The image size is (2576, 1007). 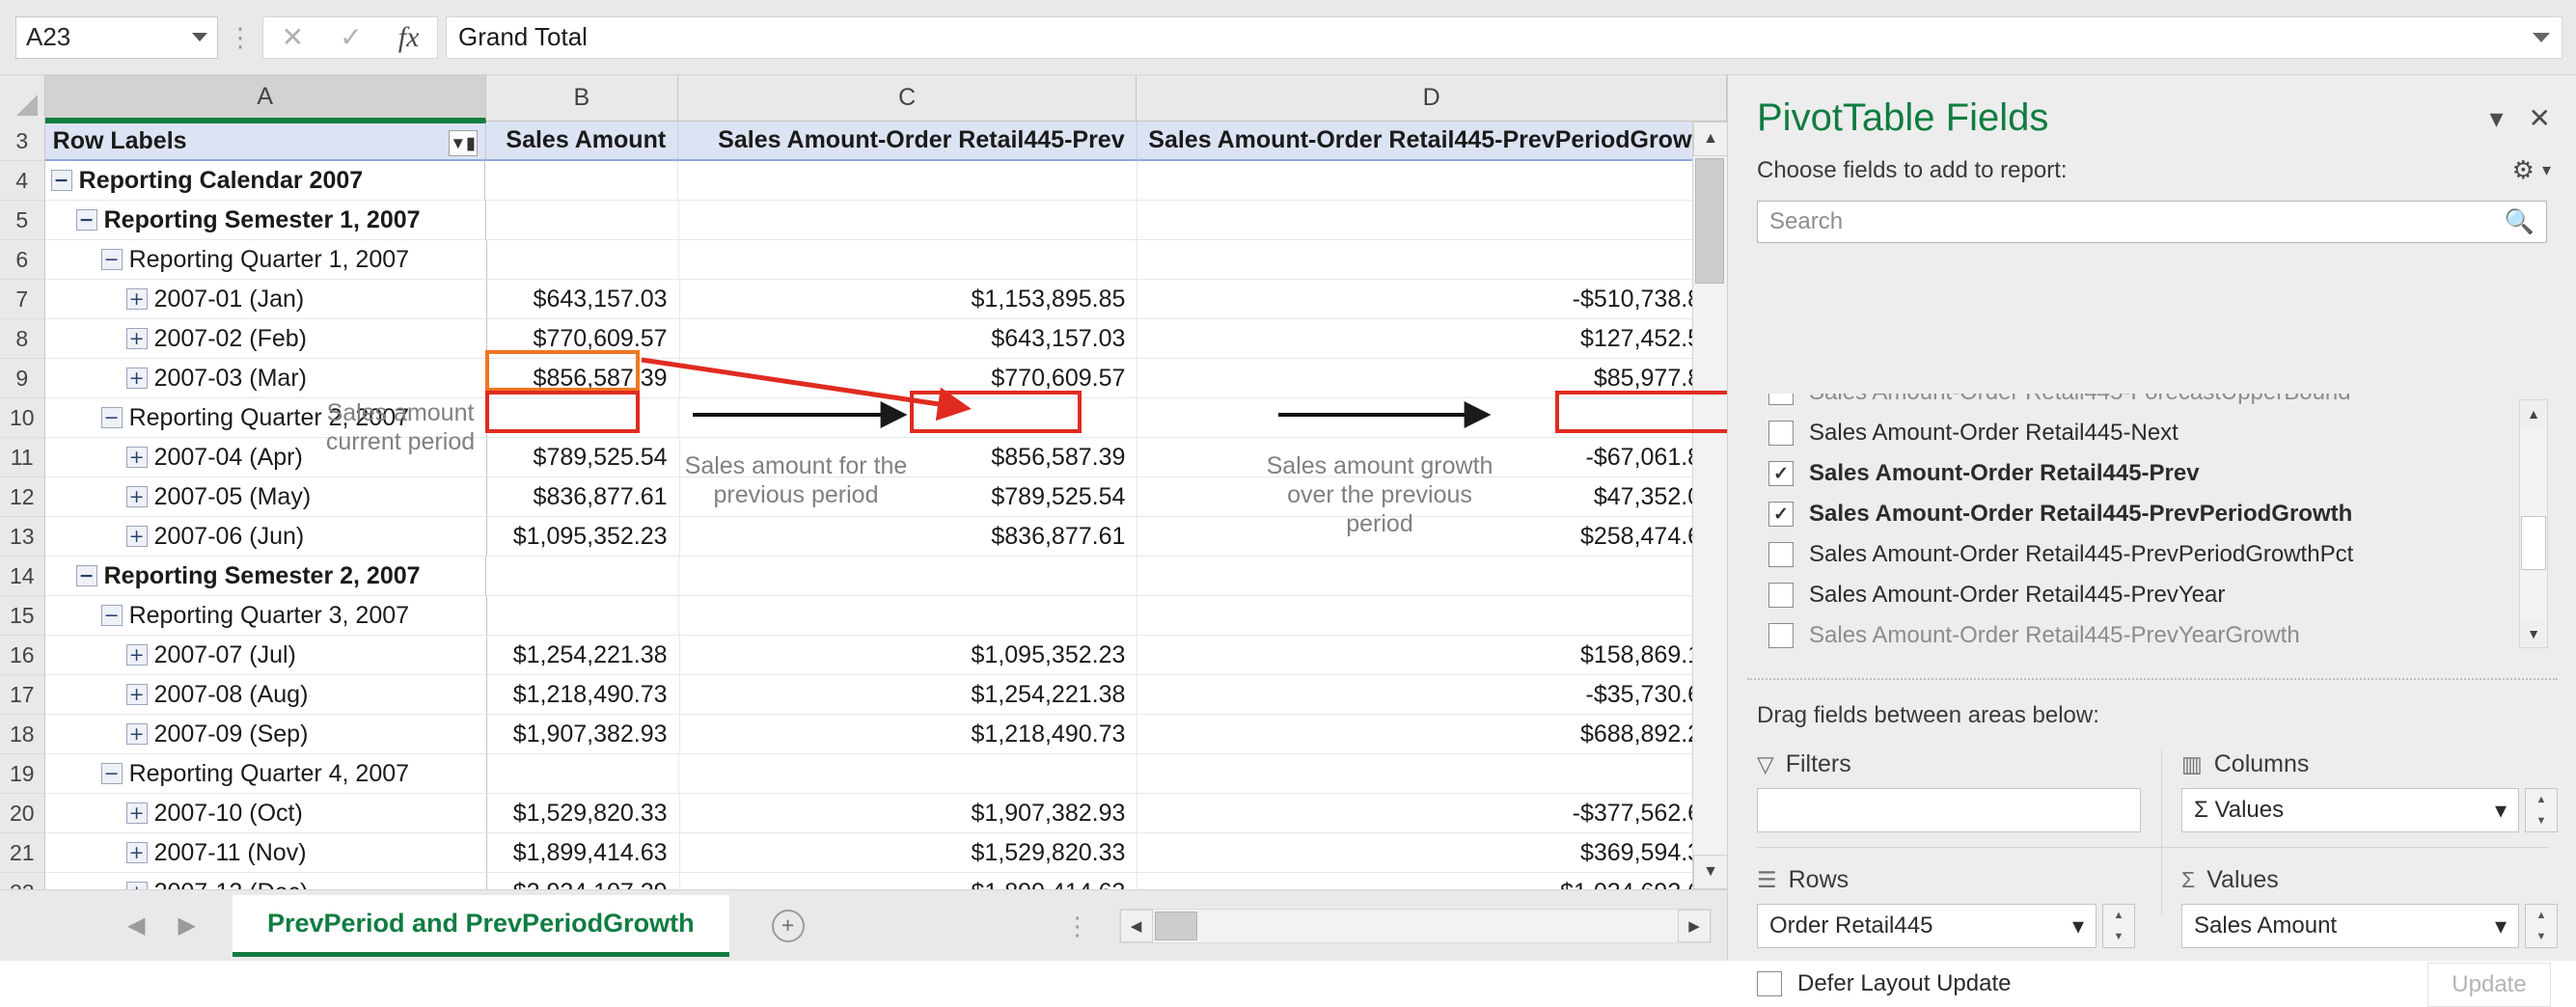 What do you see at coordinates (1432, 220) in the screenshot?
I see `cell-d-value` at bounding box center [1432, 220].